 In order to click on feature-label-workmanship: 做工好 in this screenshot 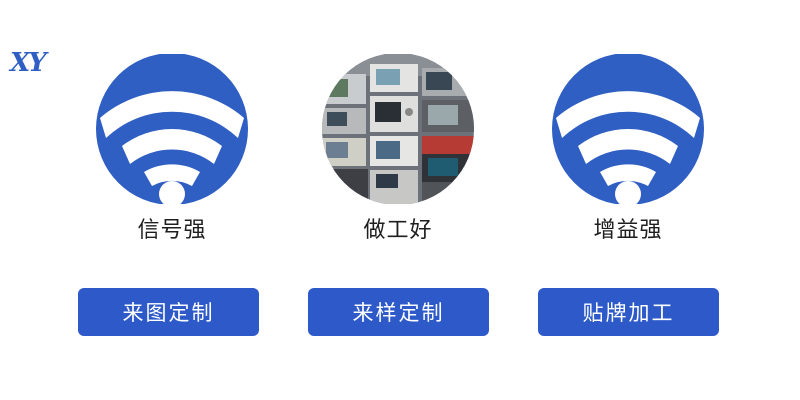, I will do `click(398, 230)`.